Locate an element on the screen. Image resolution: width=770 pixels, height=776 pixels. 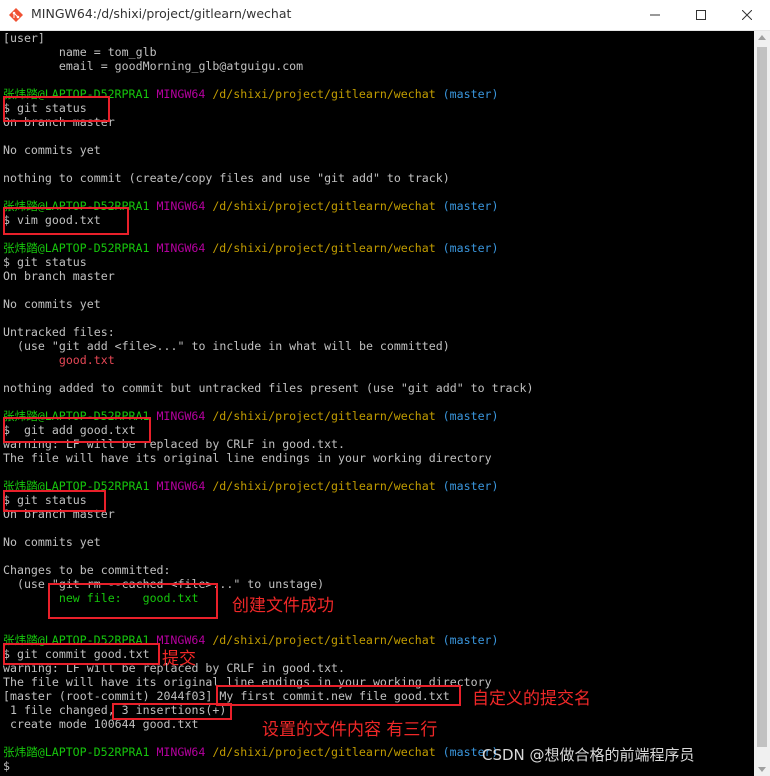
minimize-button is located at coordinates (655, 15).